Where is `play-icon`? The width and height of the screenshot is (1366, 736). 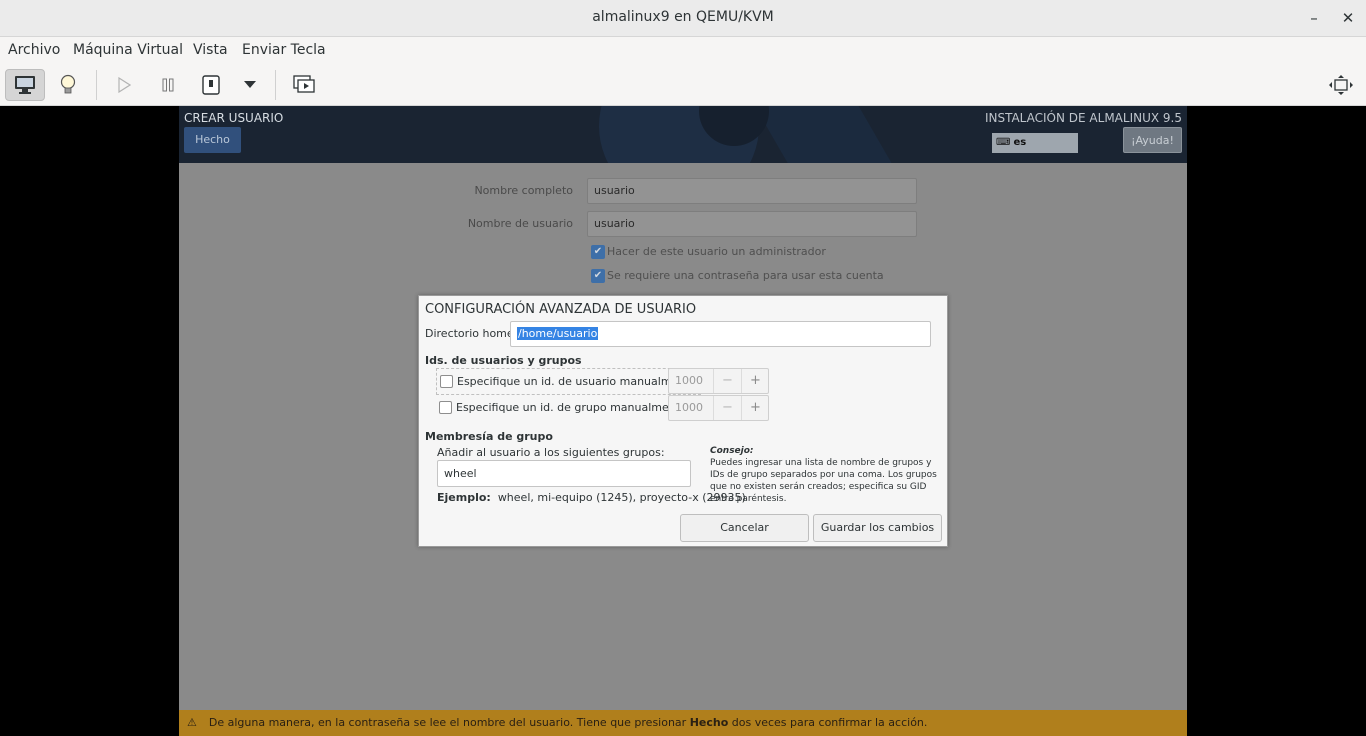 play-icon is located at coordinates (124, 85).